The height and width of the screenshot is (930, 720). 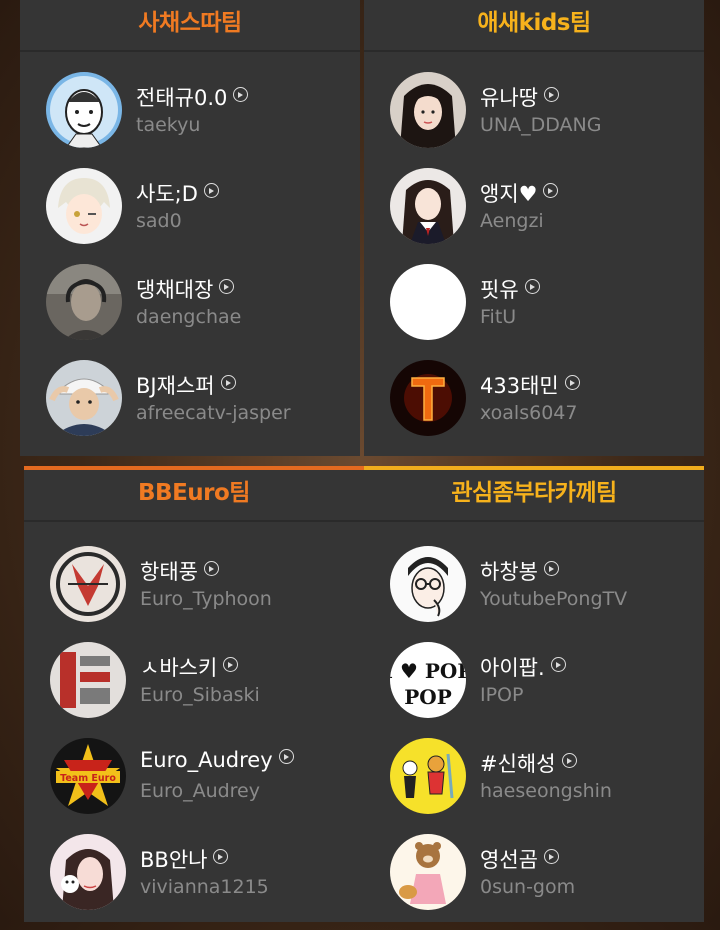 I want to click on member-handle: Euro_Typhoon, so click(x=206, y=599).